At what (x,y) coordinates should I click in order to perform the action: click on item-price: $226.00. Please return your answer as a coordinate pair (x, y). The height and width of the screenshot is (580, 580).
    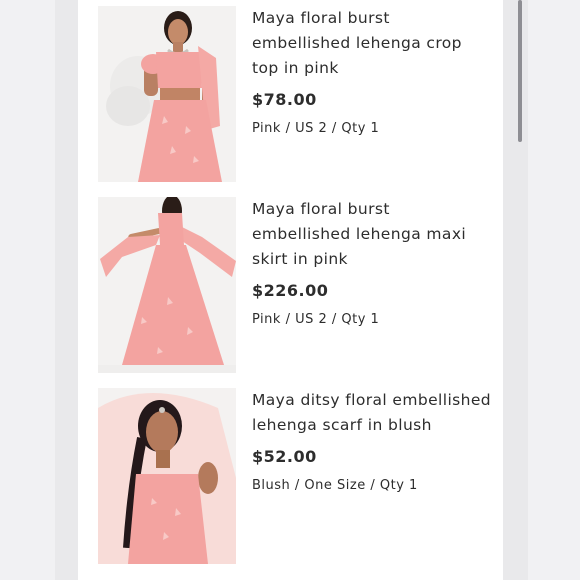
    Looking at the image, I should click on (290, 290).